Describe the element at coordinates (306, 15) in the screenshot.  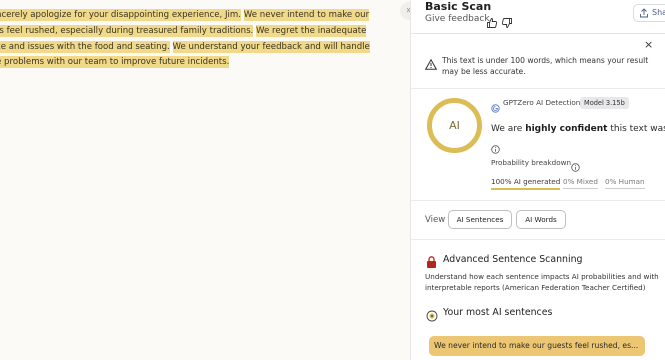
I see `highlighted-sentence: We never intend to make our` at that location.